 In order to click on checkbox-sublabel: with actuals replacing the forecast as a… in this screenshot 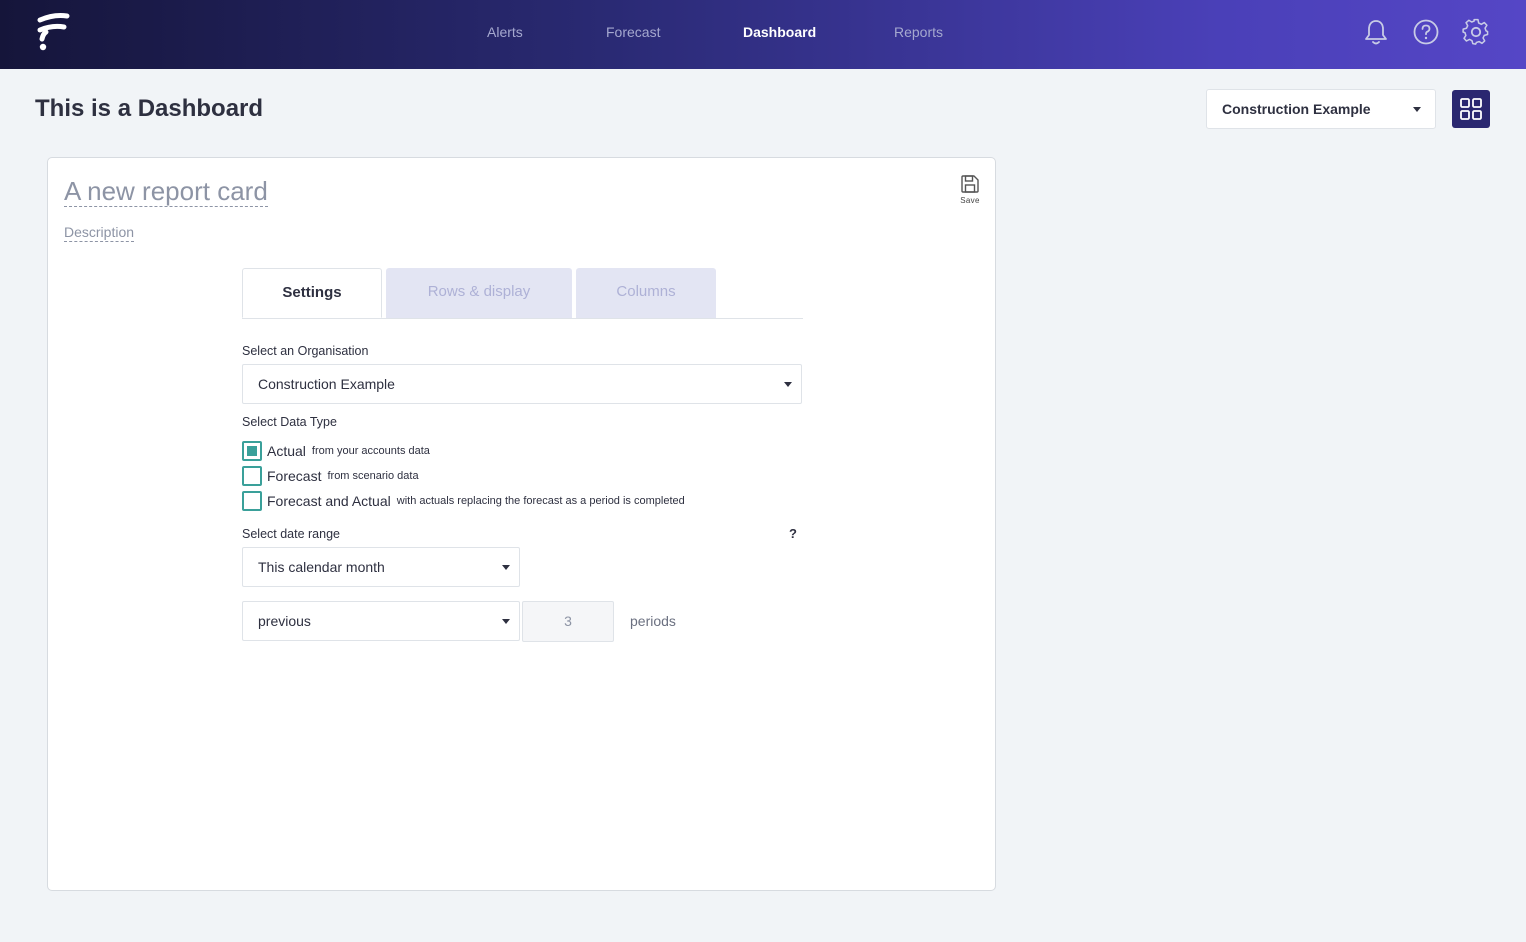, I will do `click(540, 501)`.